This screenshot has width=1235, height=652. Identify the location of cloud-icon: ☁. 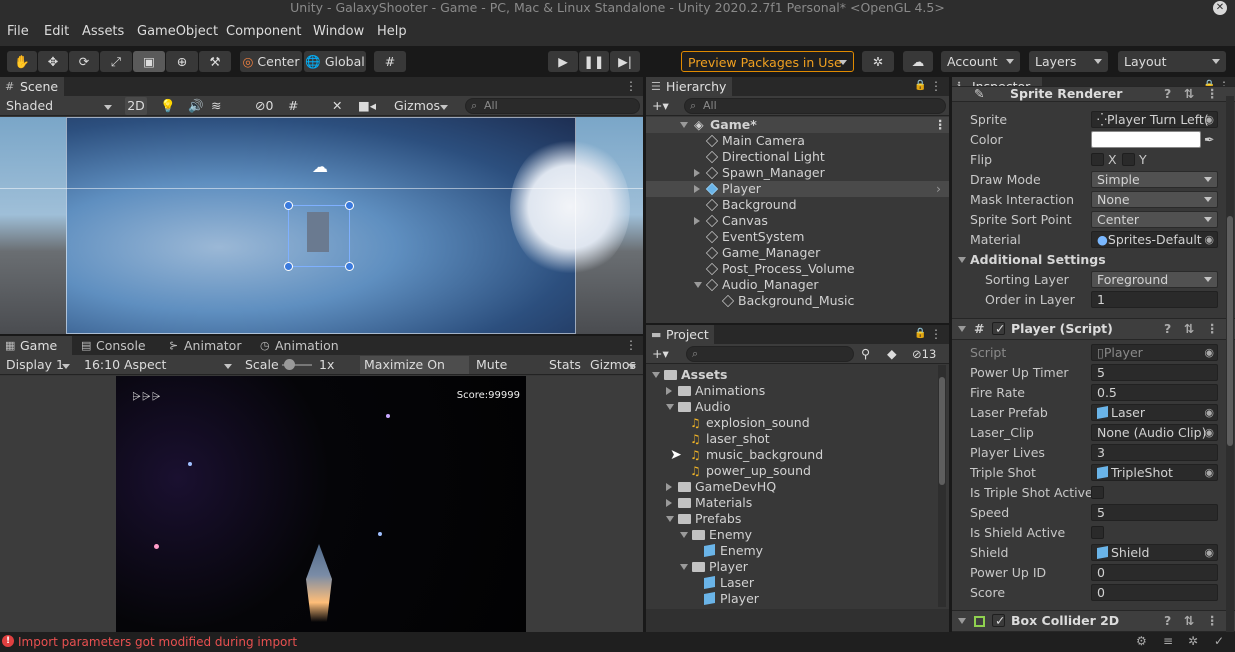
(918, 61).